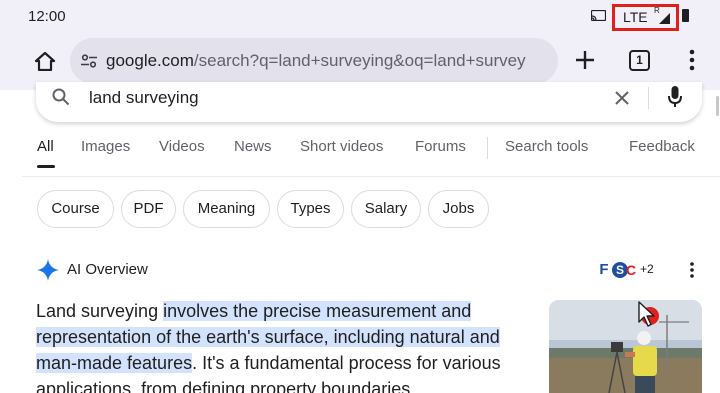 This screenshot has width=720, height=393. Describe the element at coordinates (148, 209) in the screenshot. I see `chip-pdf: PDF` at that location.